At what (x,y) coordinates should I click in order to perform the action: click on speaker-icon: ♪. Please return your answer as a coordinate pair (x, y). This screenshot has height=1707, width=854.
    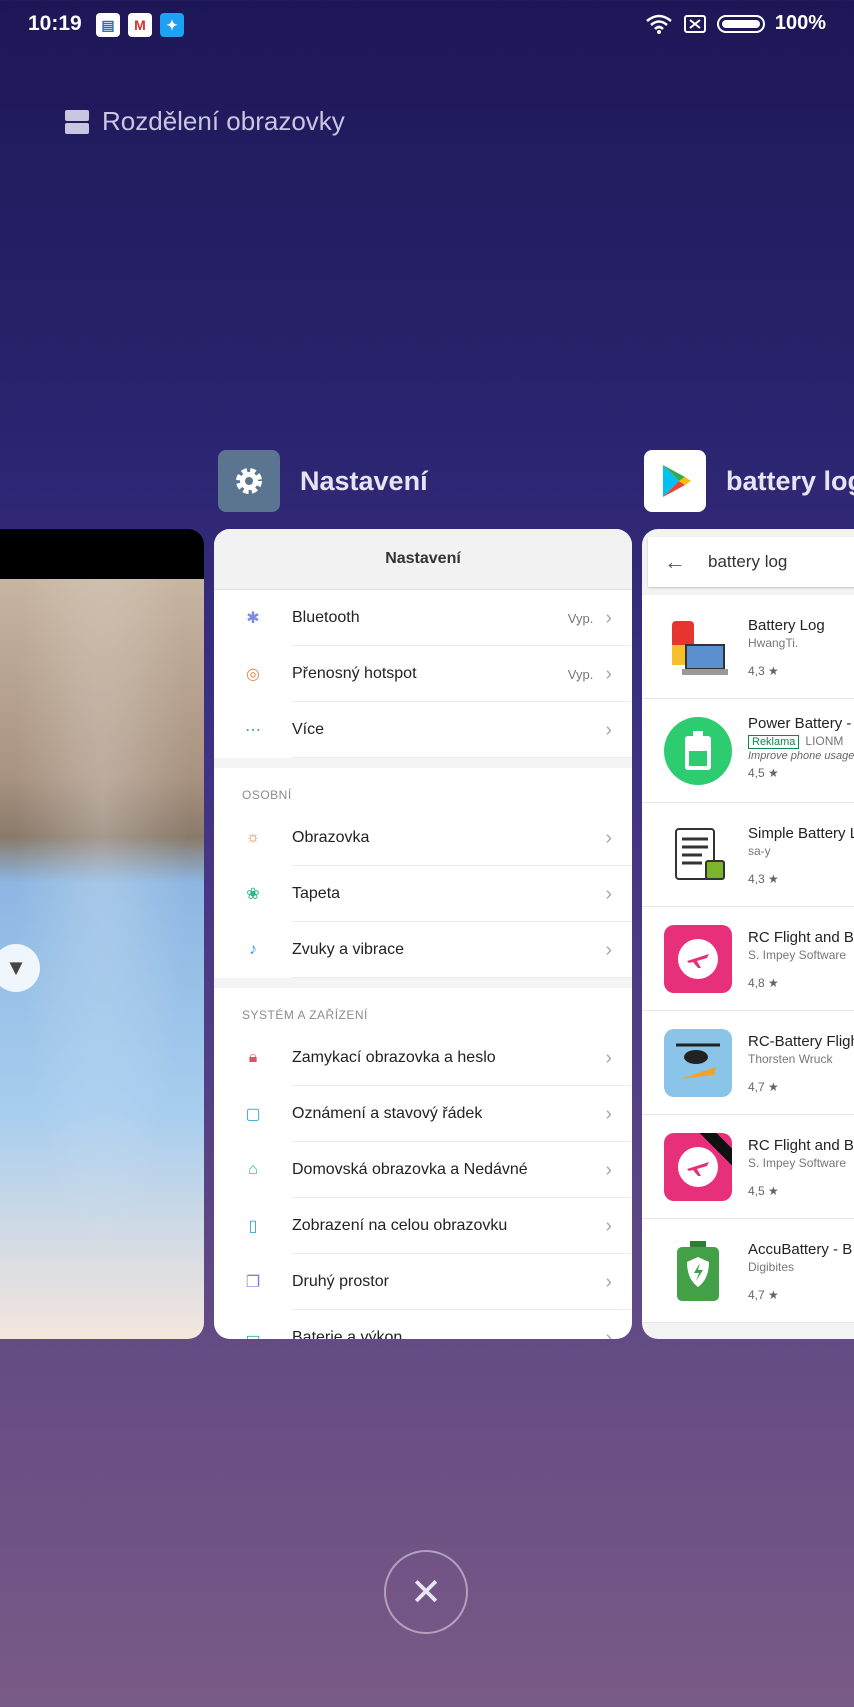
    Looking at the image, I should click on (253, 949).